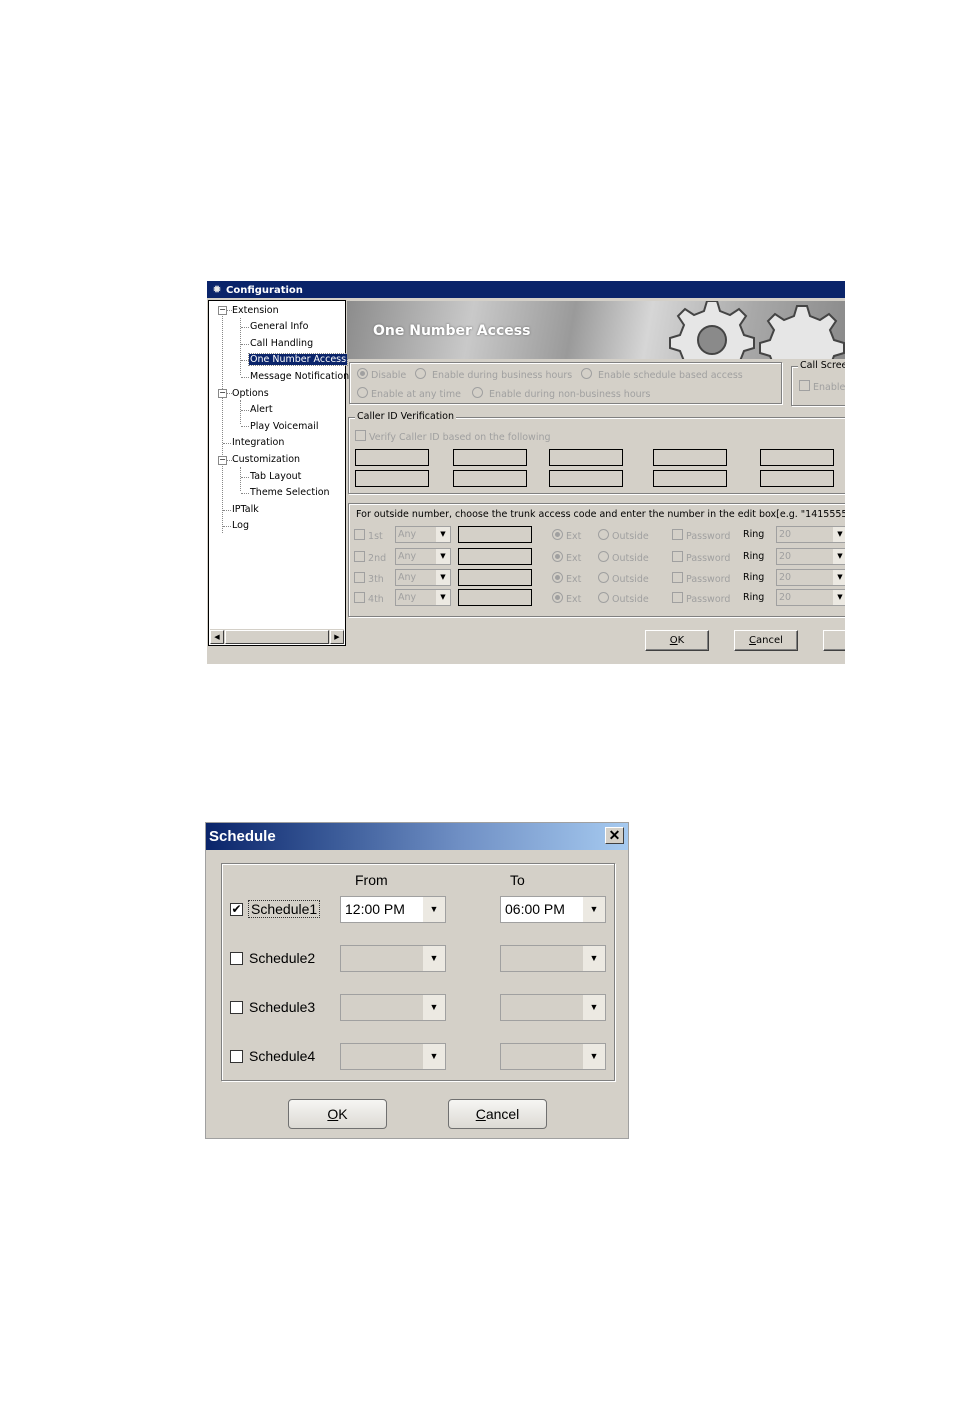  I want to click on radio-enable-any-time: Enable at any time, so click(409, 393).